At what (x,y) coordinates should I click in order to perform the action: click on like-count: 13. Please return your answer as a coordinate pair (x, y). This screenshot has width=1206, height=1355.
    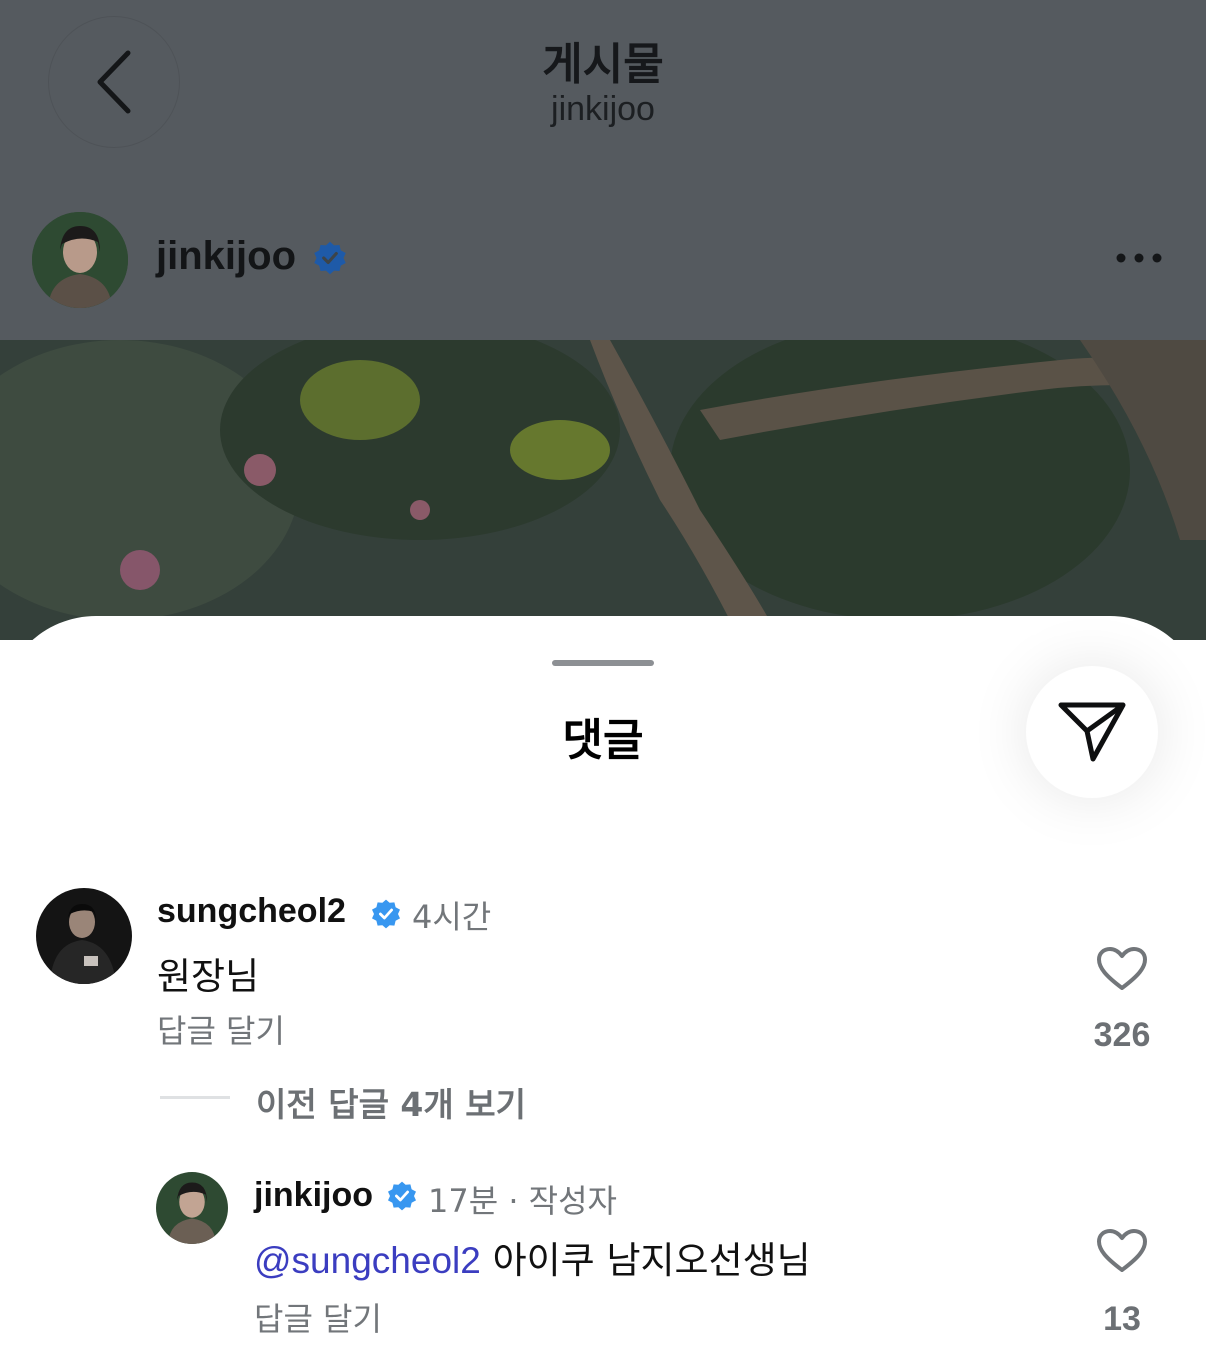
    Looking at the image, I should click on (1122, 1319).